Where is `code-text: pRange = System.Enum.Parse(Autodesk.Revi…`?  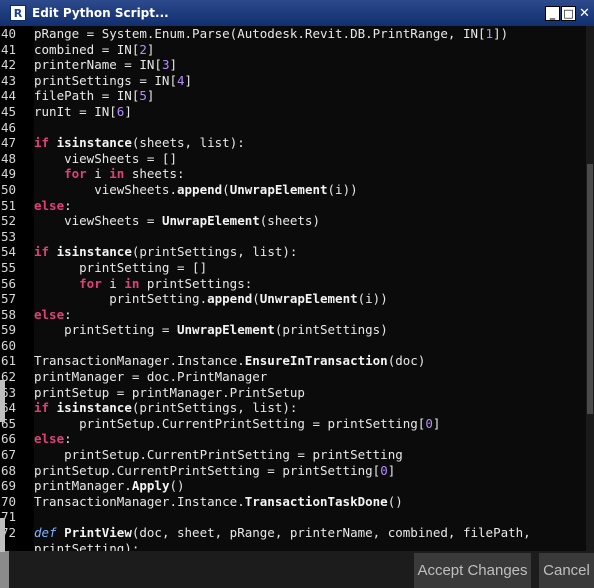
code-text: pRange = System.Enum.Parse(Autodesk.Revi… is located at coordinates (271, 34).